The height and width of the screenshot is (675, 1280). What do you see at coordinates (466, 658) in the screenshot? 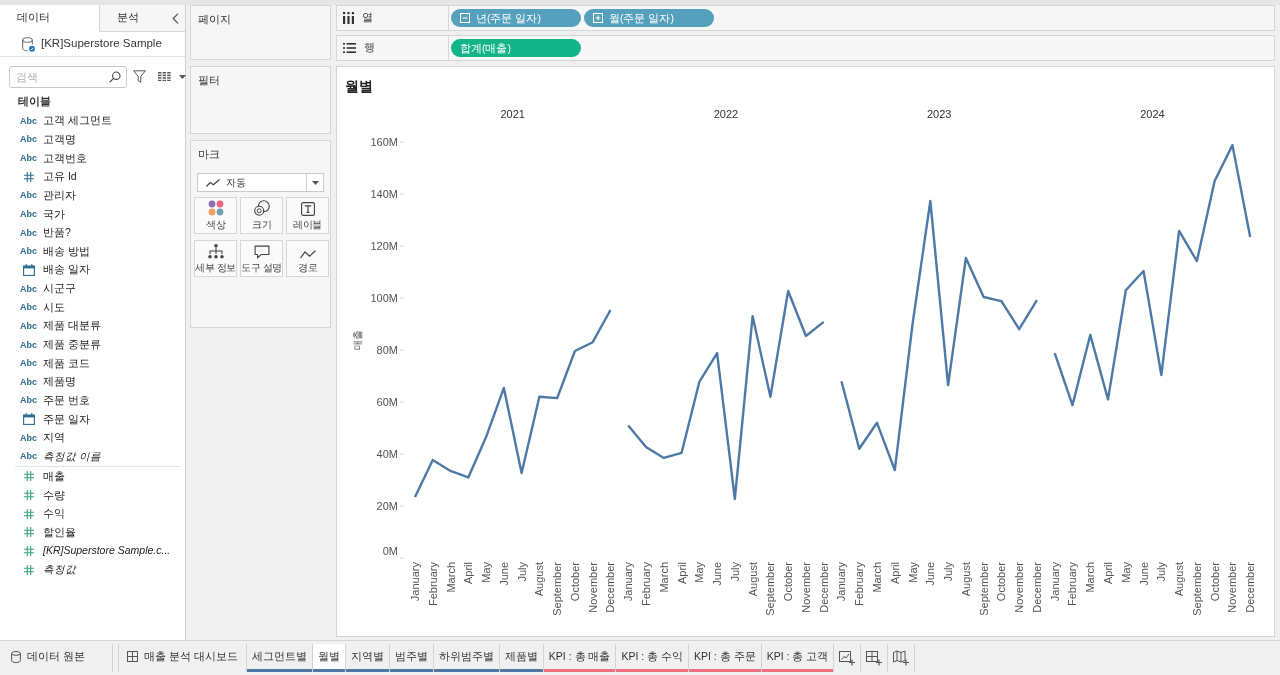
I see `sheet-tab: 하위범주별` at bounding box center [466, 658].